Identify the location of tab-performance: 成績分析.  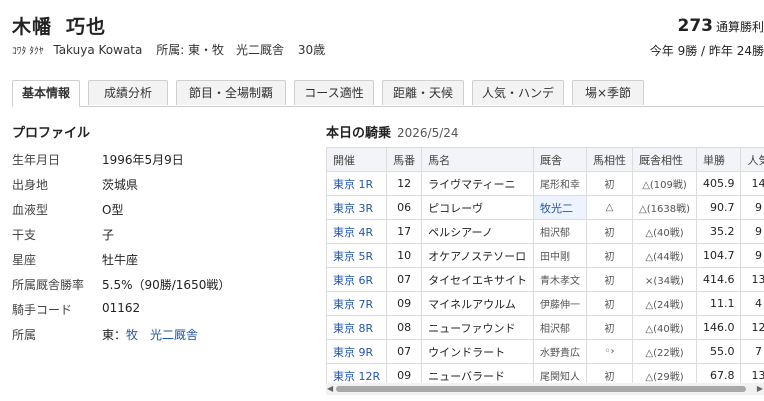
(128, 92).